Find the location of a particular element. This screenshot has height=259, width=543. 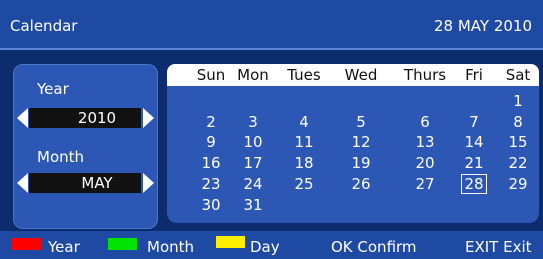

month-label: Month is located at coordinates (61, 157).